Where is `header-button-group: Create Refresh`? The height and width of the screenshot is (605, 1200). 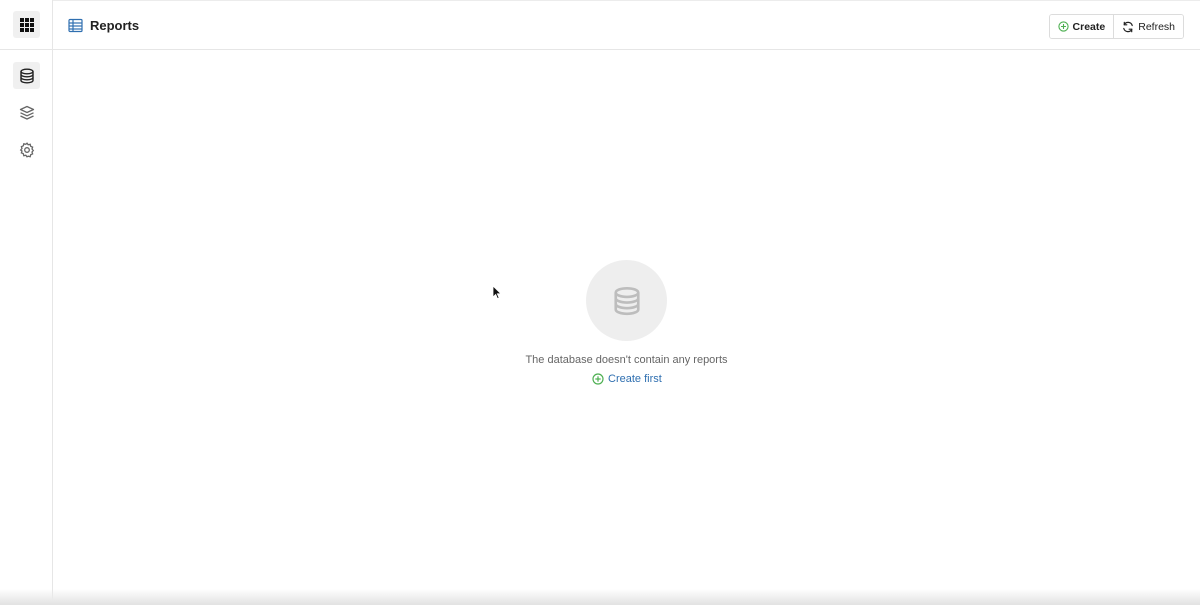
header-button-group: Create Refresh is located at coordinates (1116, 26).